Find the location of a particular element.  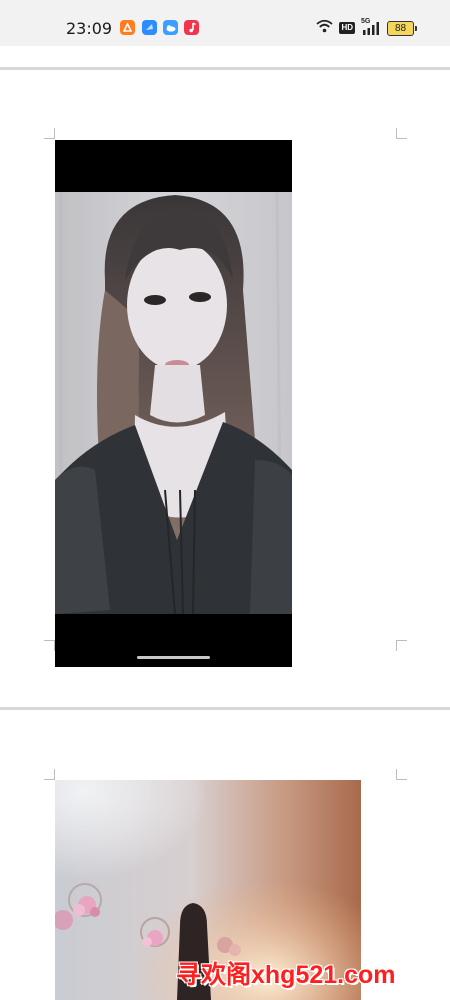

status-time: 23:09 is located at coordinates (89, 28).